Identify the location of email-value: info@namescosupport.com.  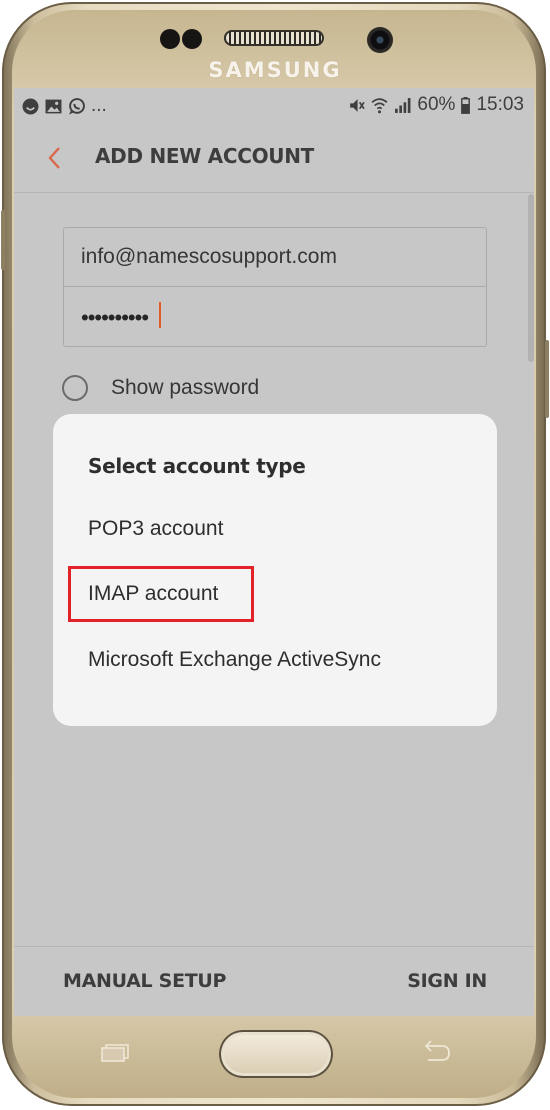
(209, 256).